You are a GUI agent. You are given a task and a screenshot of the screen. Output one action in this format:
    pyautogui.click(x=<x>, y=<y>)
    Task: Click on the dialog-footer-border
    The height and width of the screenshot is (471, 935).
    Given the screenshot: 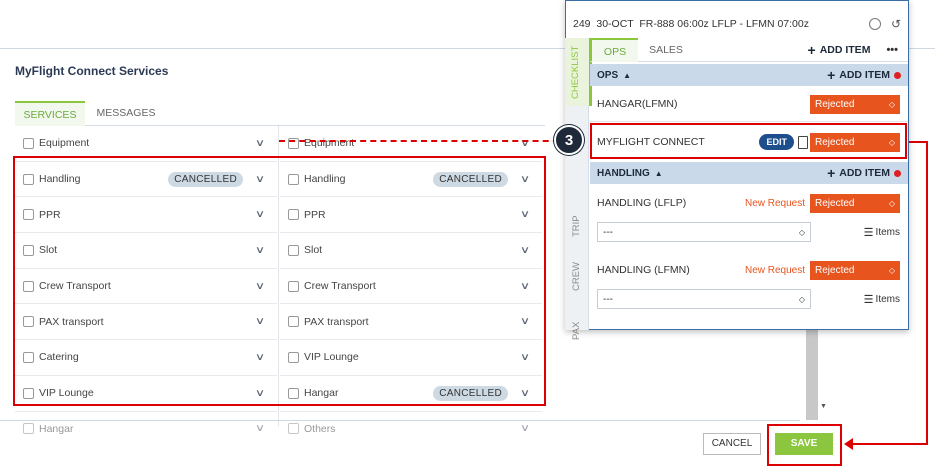 What is the action you would take?
    pyautogui.click(x=400, y=420)
    